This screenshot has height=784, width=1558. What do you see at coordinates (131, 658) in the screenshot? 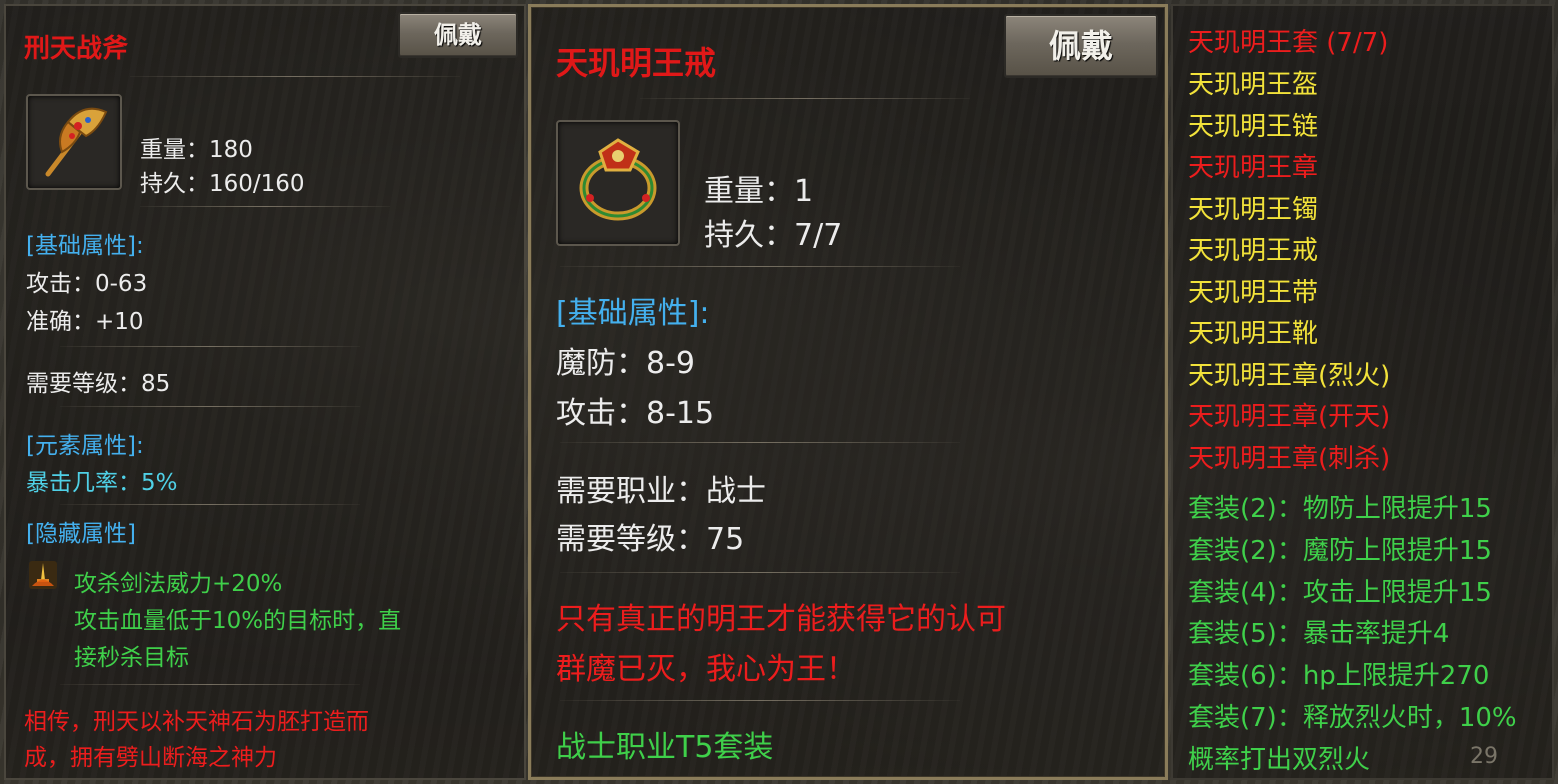
I see `hidden-attr-line: 接秒杀目标` at bounding box center [131, 658].